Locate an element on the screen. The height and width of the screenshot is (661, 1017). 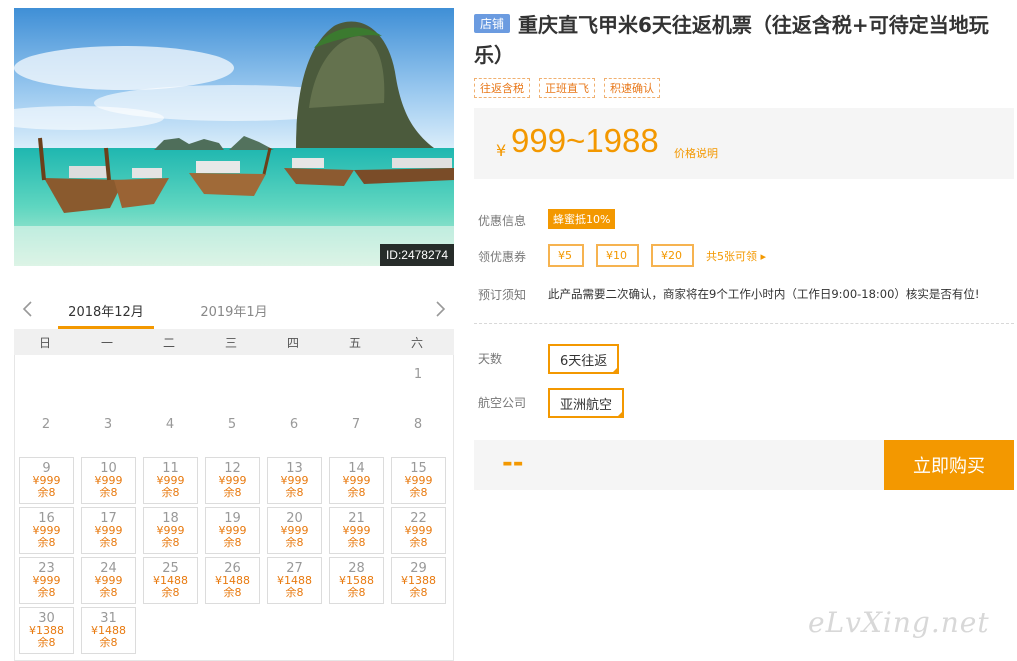
calendar-day-cell: 5 is located at coordinates (232, 430).